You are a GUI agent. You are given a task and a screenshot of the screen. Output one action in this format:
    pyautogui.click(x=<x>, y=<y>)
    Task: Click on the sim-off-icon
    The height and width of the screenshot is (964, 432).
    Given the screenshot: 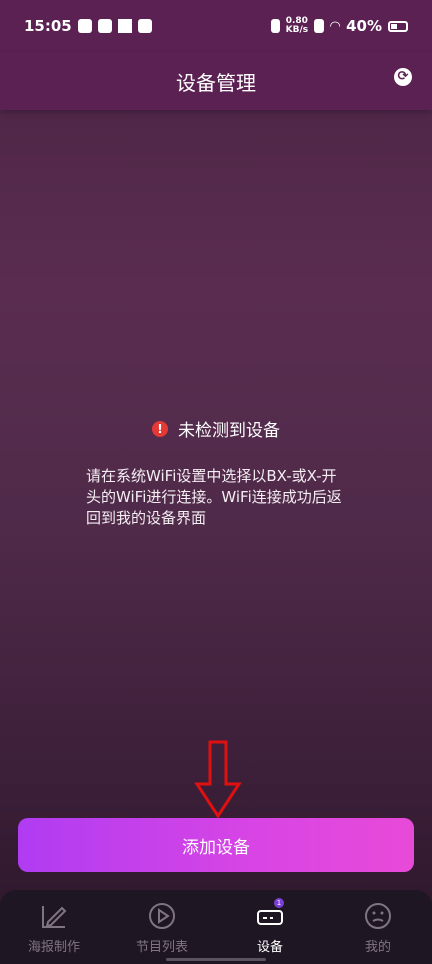 What is the action you would take?
    pyautogui.click(x=319, y=26)
    